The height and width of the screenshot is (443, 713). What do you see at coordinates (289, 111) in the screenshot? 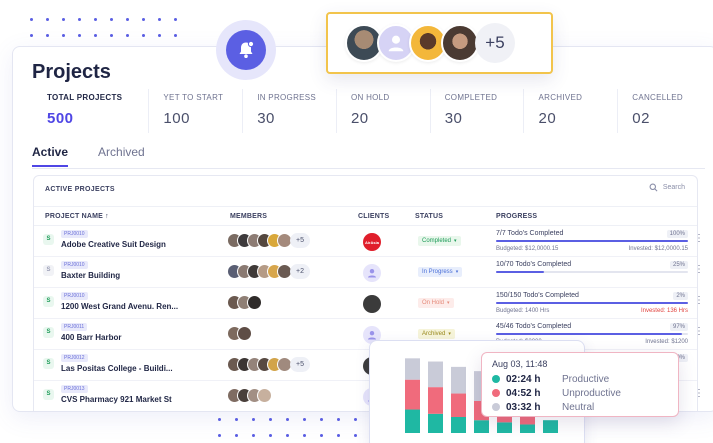
I see `stat-in-progress: IN PROGRESS 30` at bounding box center [289, 111].